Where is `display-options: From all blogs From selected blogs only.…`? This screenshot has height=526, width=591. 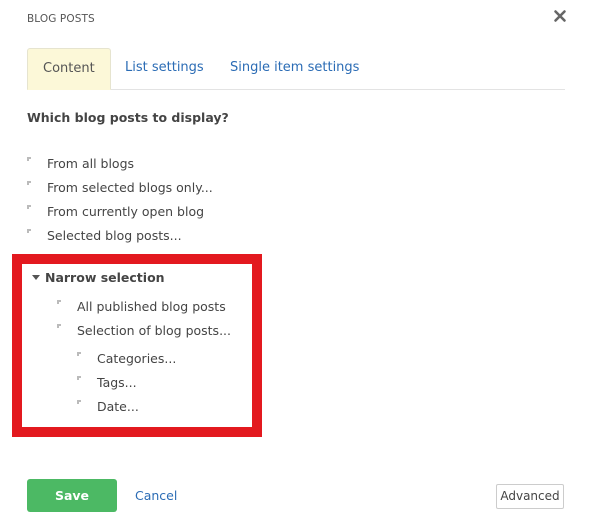
display-options: From all blogs From selected blogs only.… is located at coordinates (120, 199).